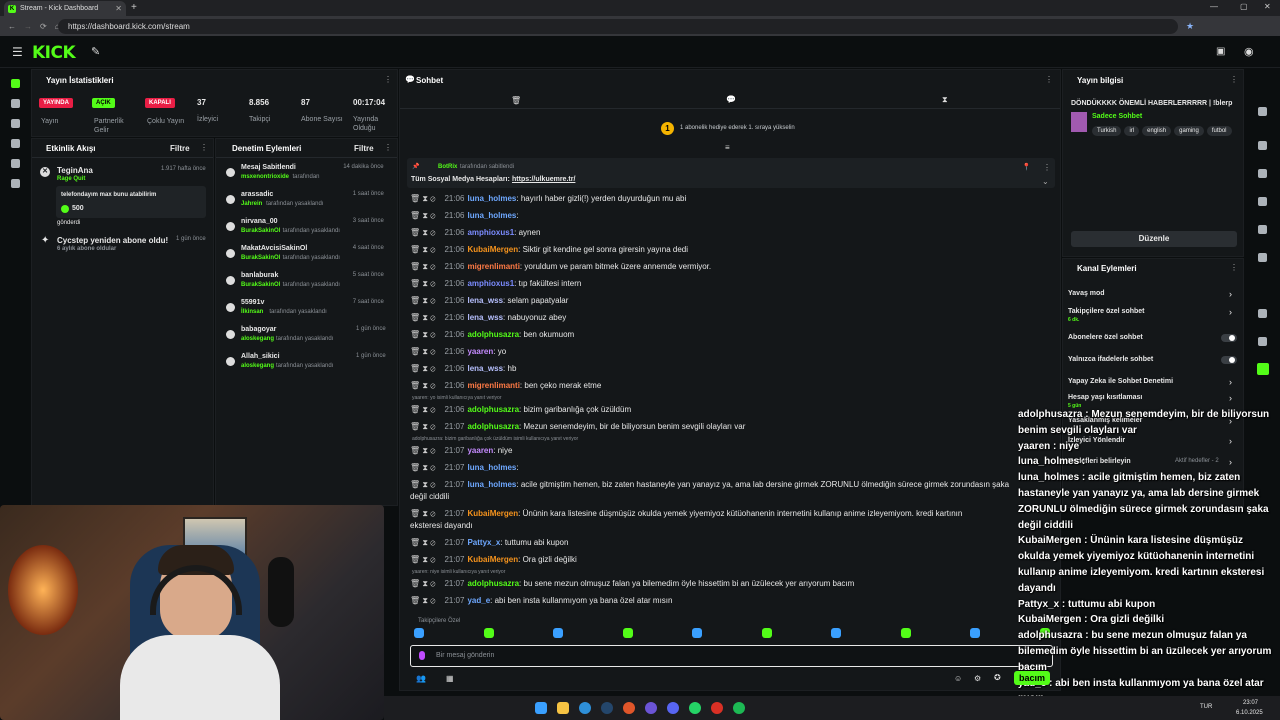 The width and height of the screenshot is (1280, 720). I want to click on address-bar: https://dashboard.kick.com/stream, so click(618, 26).